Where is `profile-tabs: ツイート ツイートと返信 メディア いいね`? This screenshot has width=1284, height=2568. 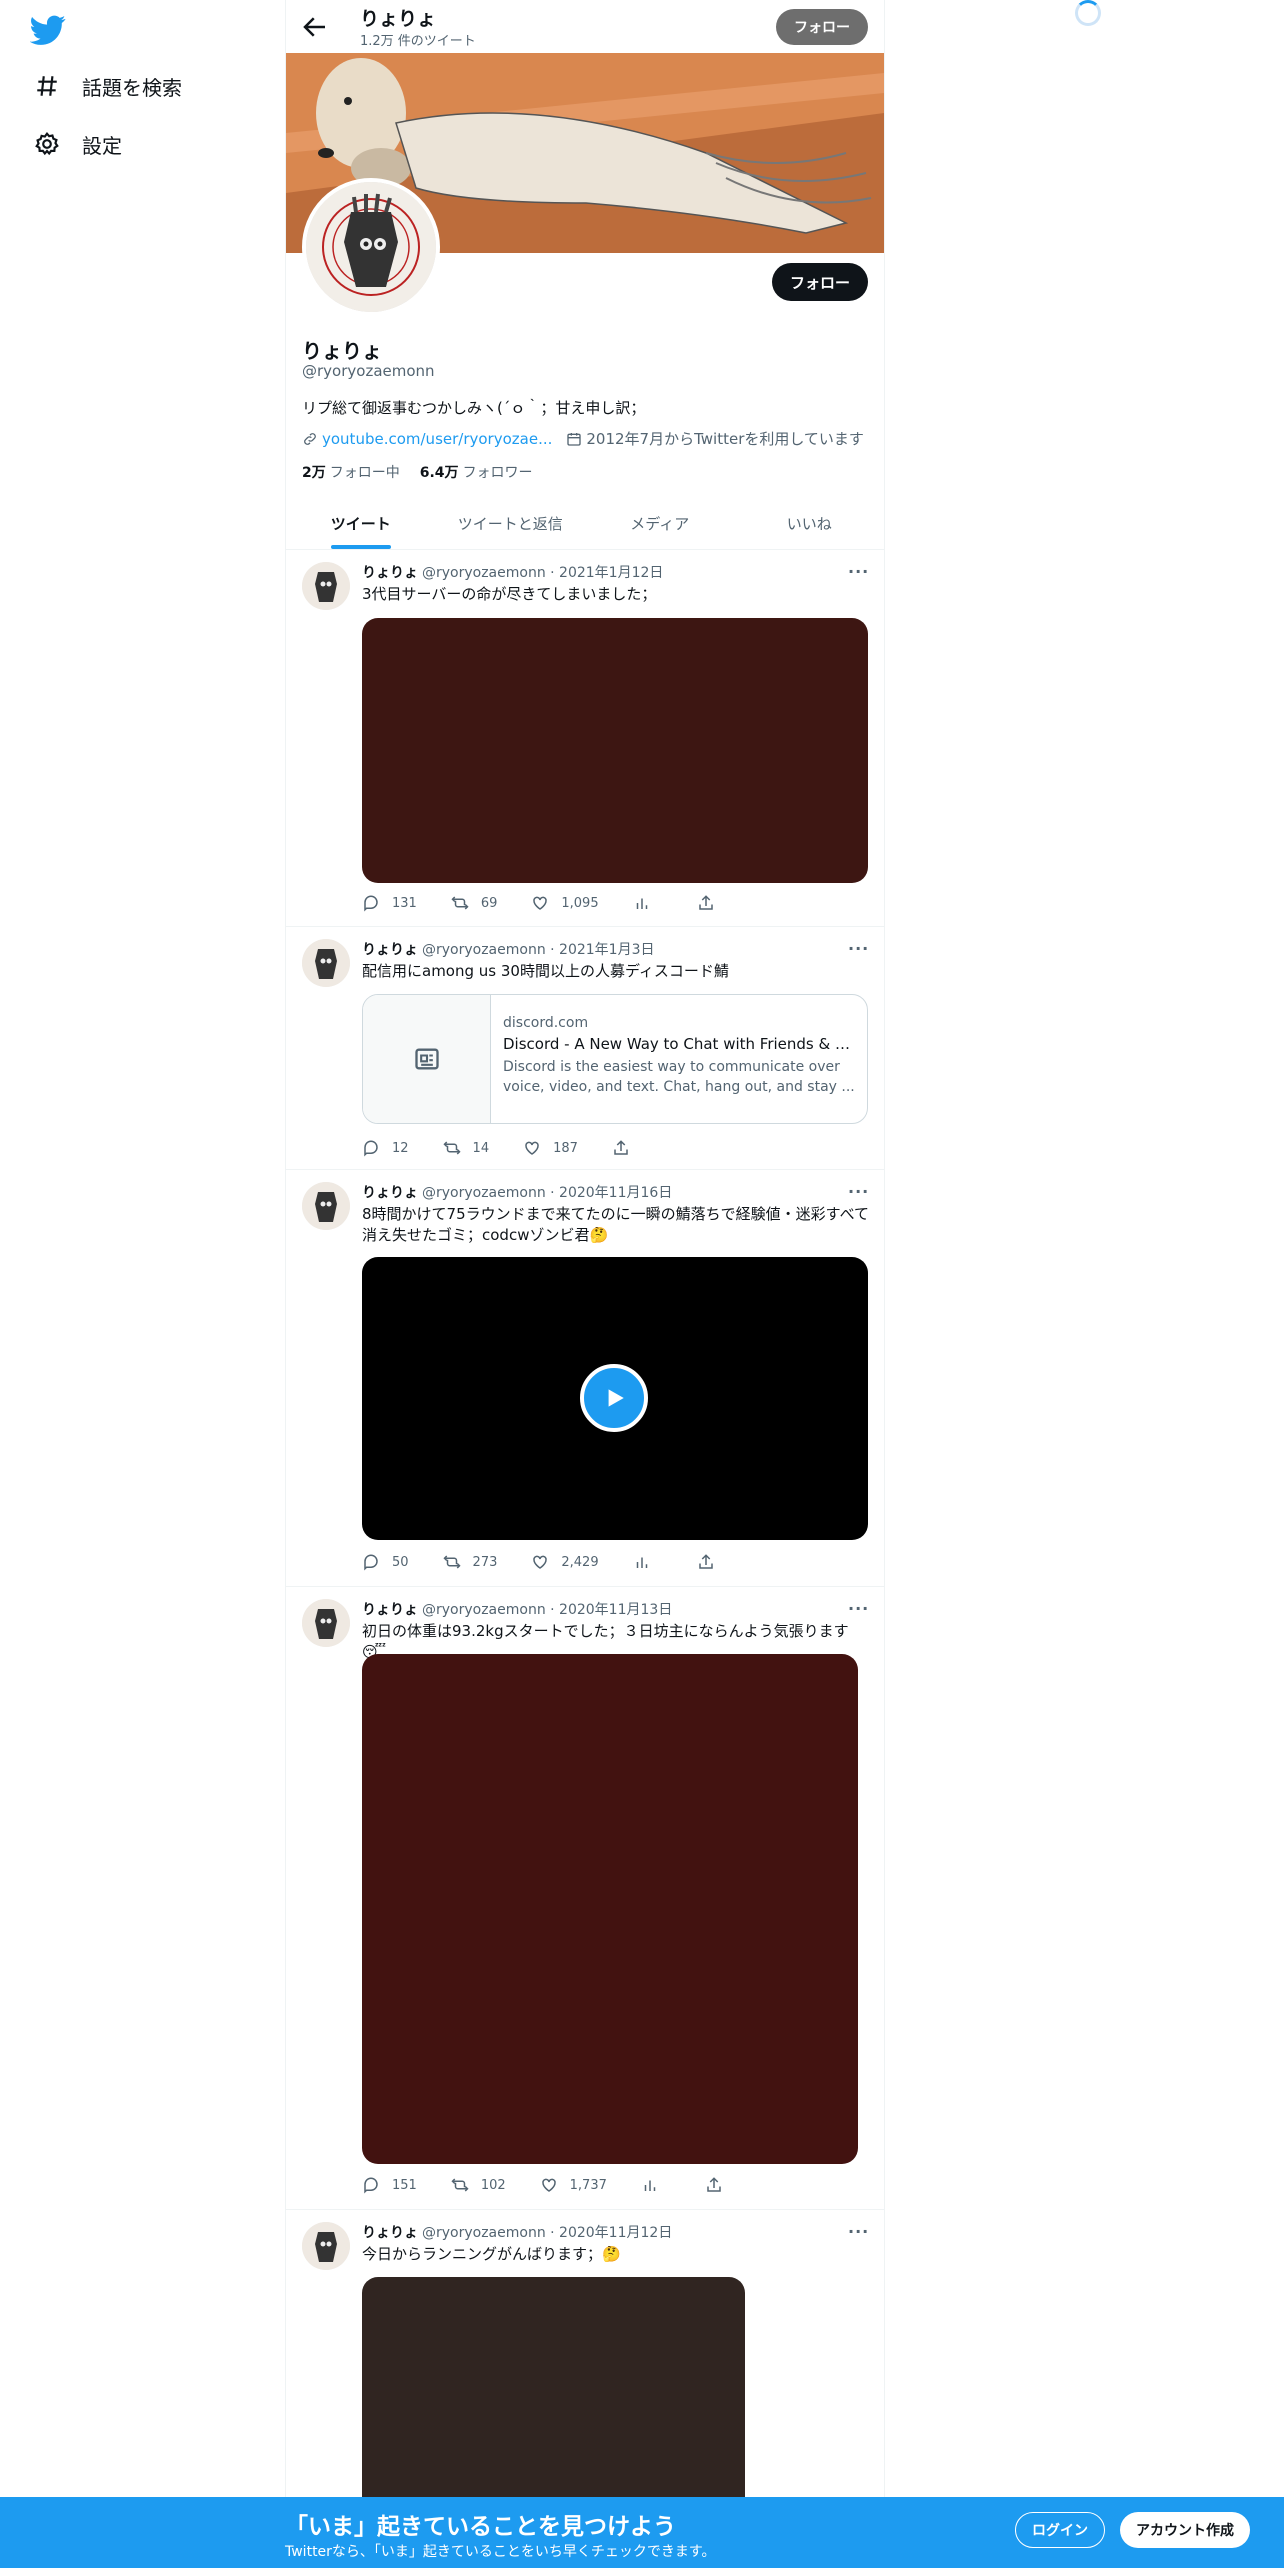
profile-tabs: ツイート ツイートと返信 メディア いいね is located at coordinates (585, 523).